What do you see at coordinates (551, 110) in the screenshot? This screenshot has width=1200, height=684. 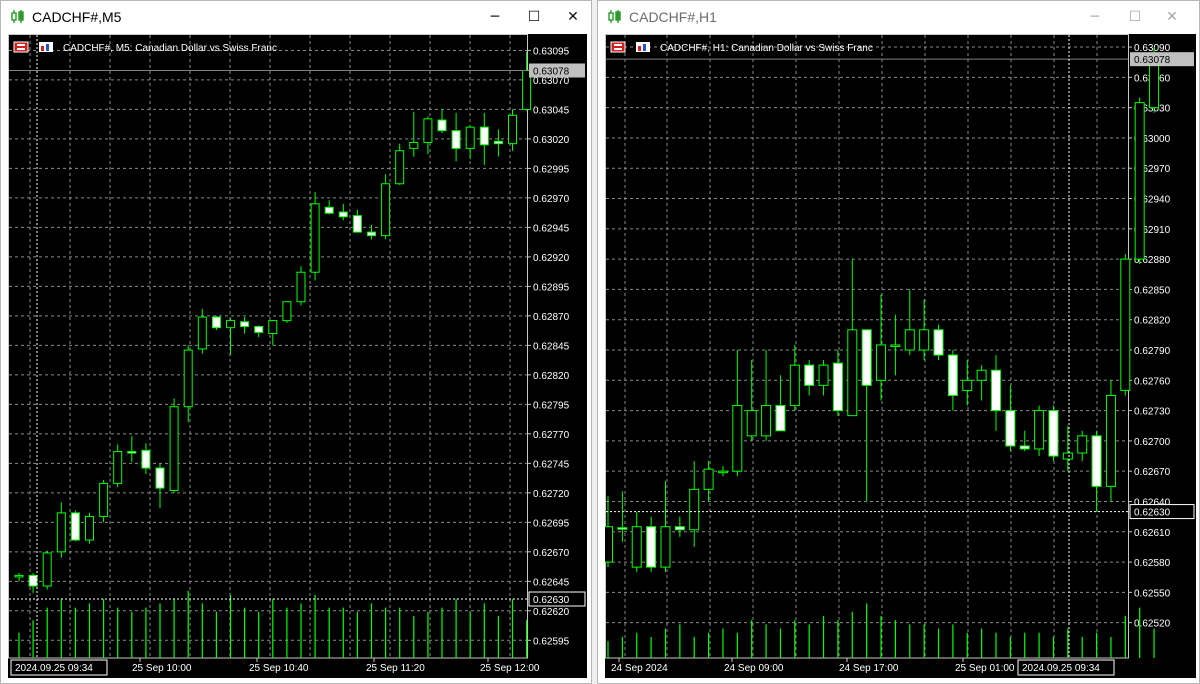 I see `y-tick-label: 0.63045` at bounding box center [551, 110].